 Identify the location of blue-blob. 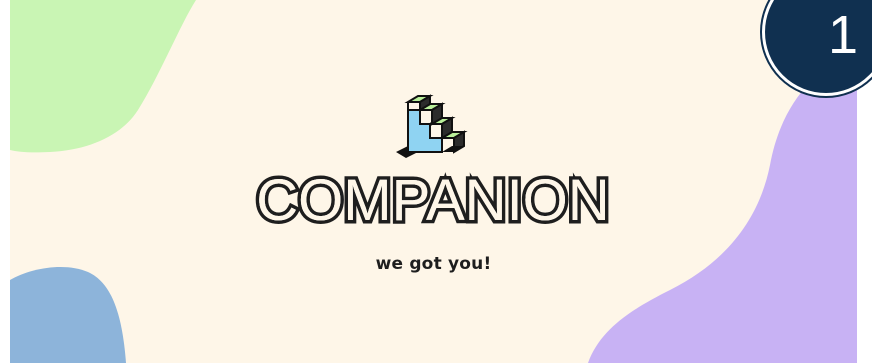
(68, 314).